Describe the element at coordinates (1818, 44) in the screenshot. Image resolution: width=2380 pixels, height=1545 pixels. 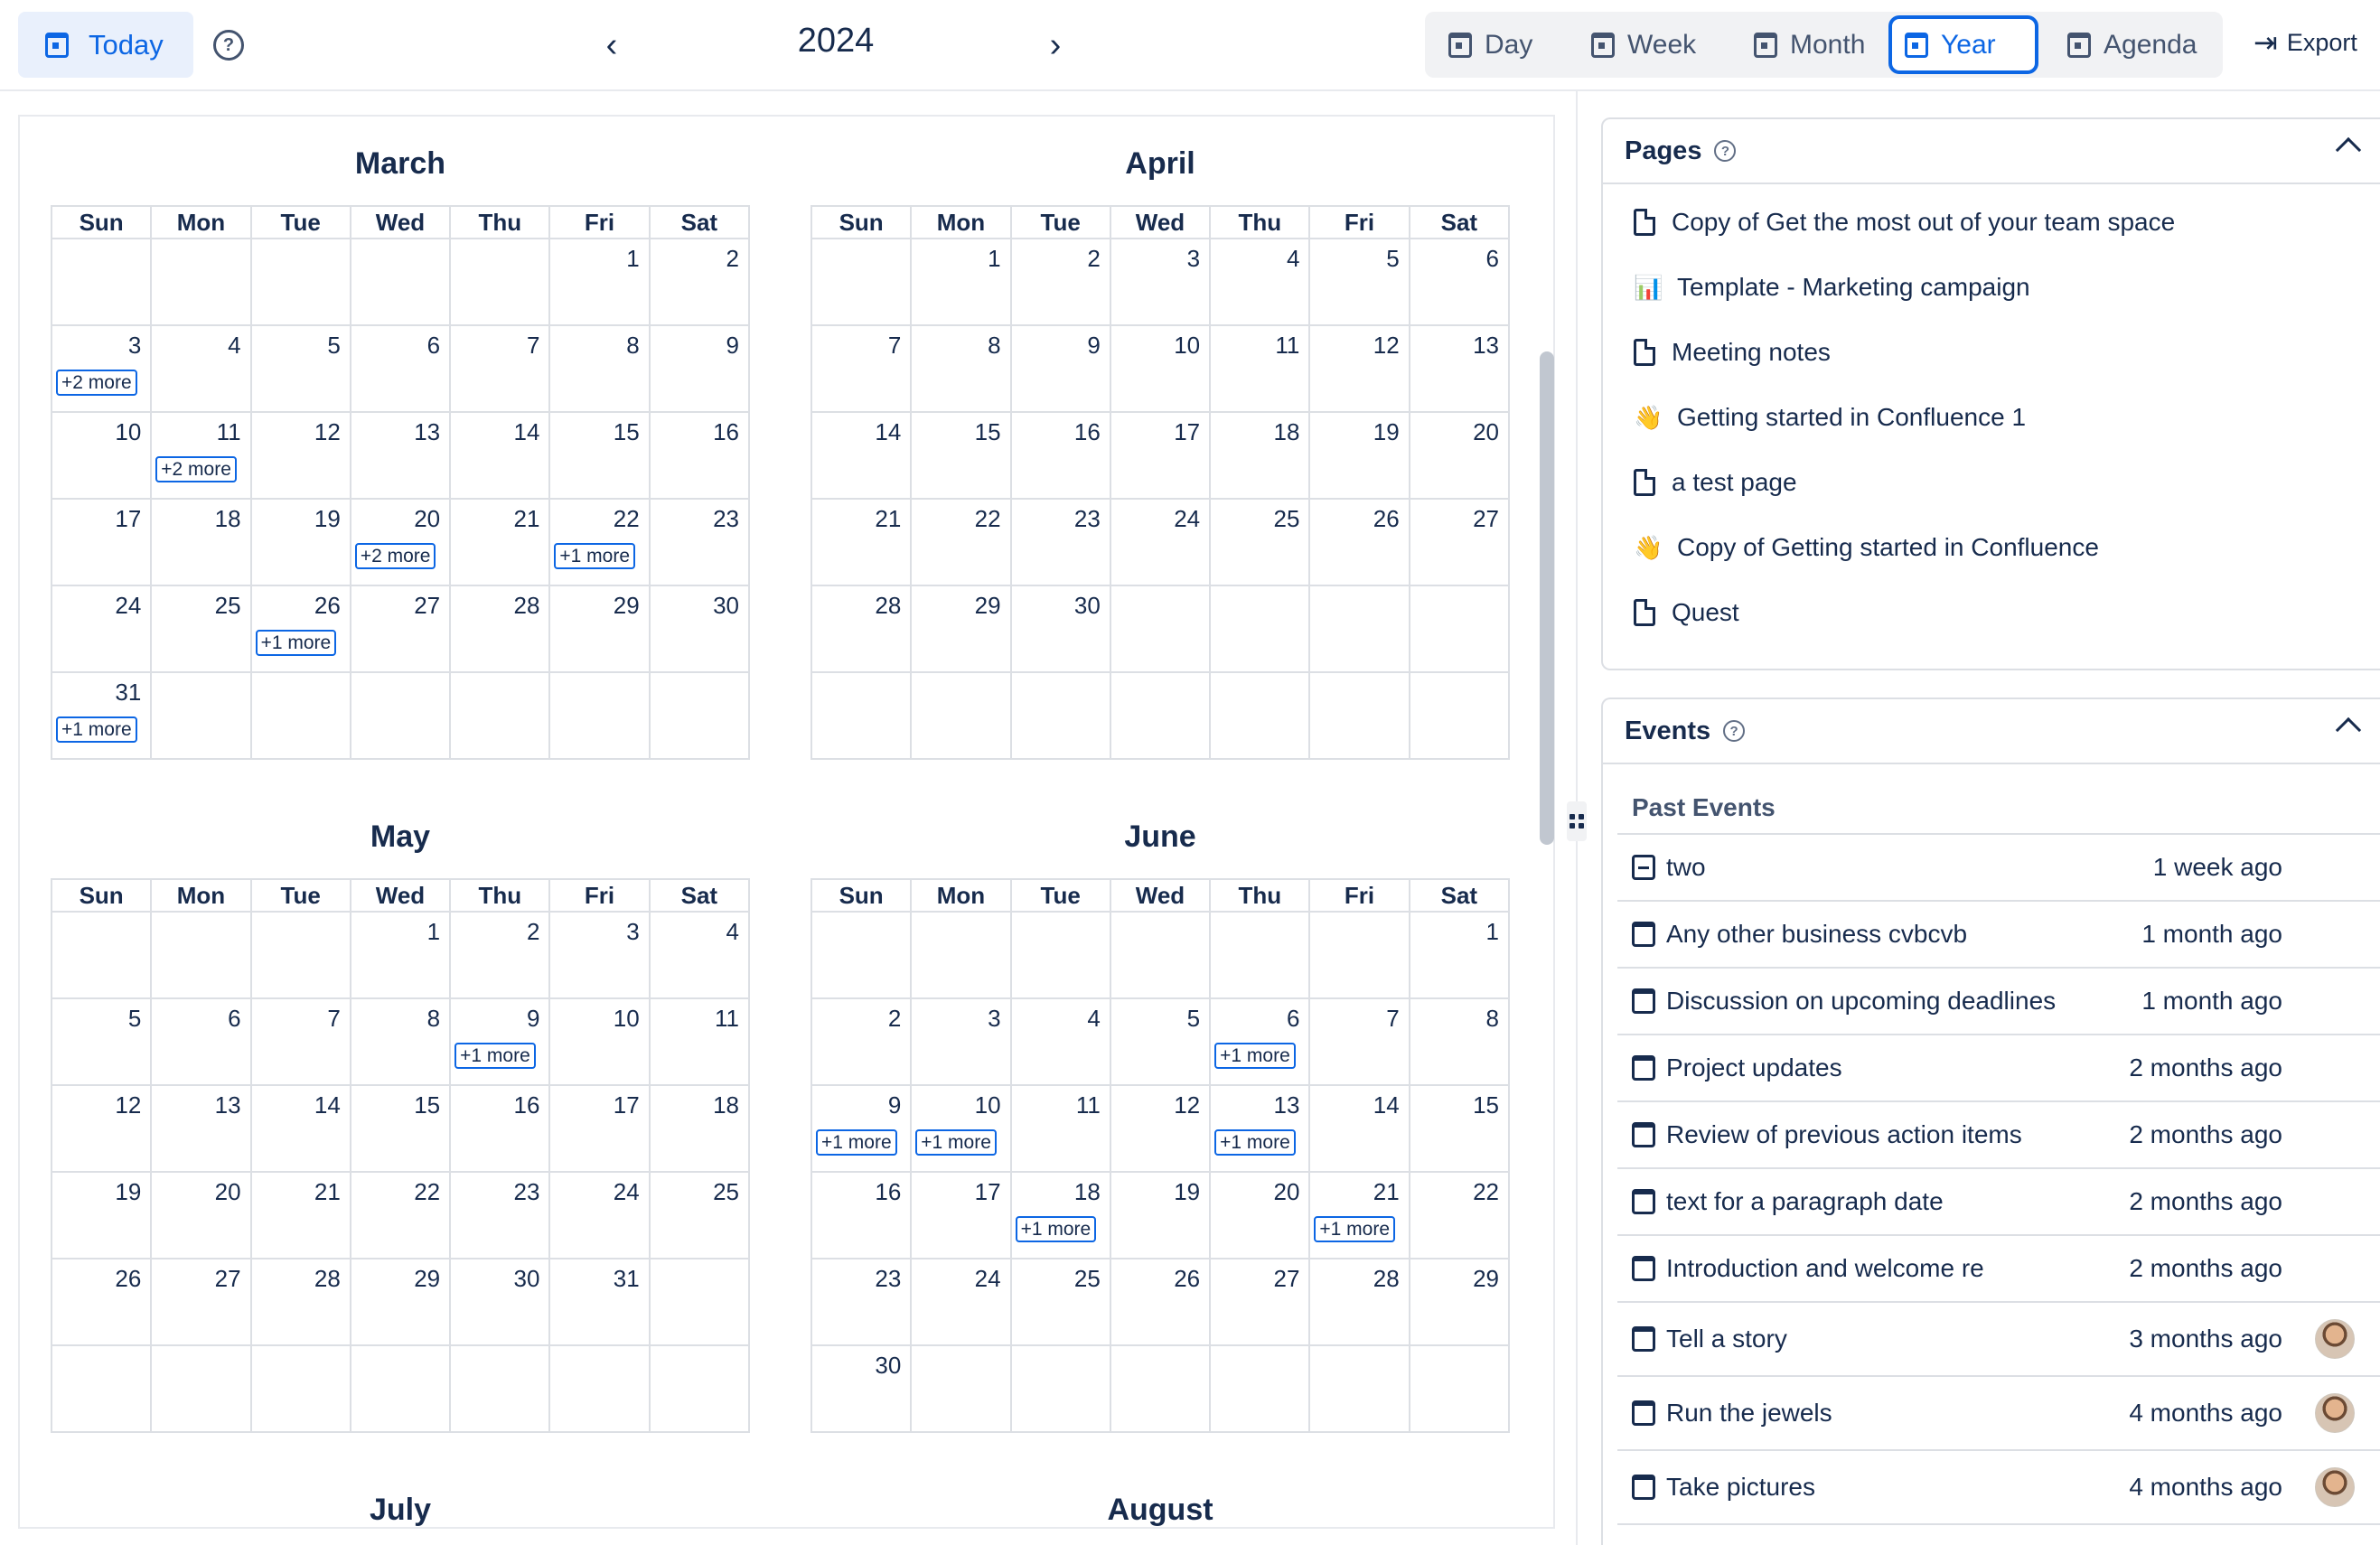
I see `view-month-button: Month` at that location.